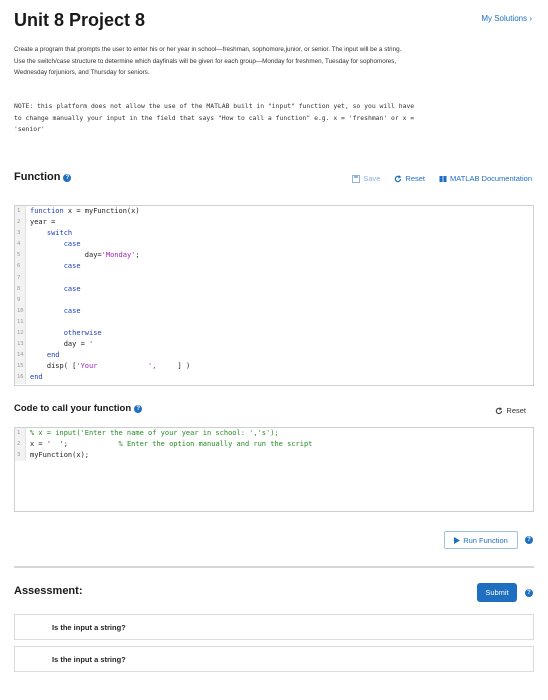 The image size is (548, 700). I want to click on code-token: x = ' ';, so click(49, 444).